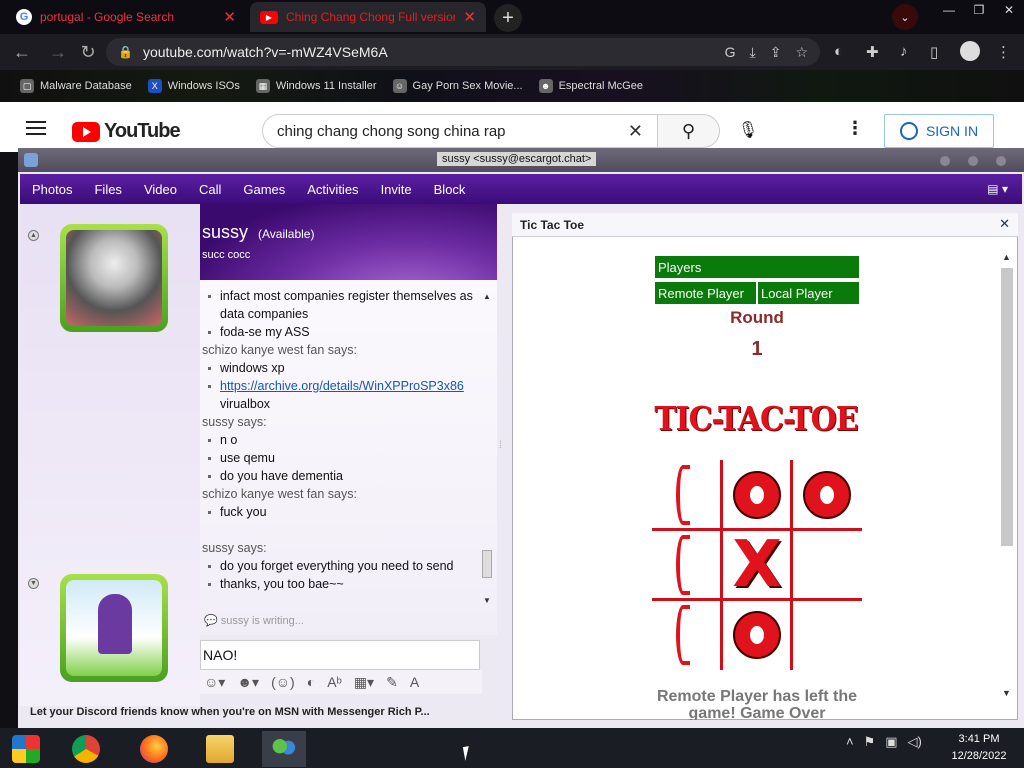 The width and height of the screenshot is (1024, 768). I want to click on network-icon: ▣, so click(891, 742).